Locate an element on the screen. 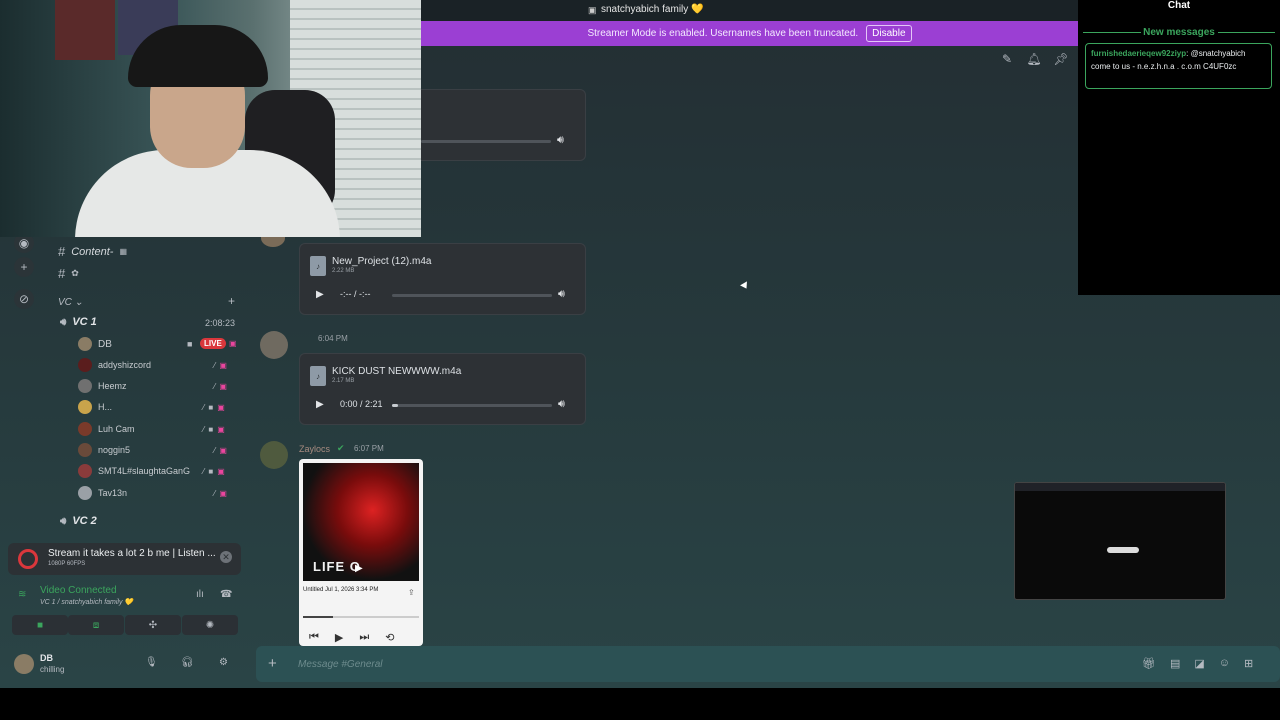 Image resolution: width=1280 pixels, height=720 pixels. voice-member: Luh Cam is located at coordinates (106, 429).